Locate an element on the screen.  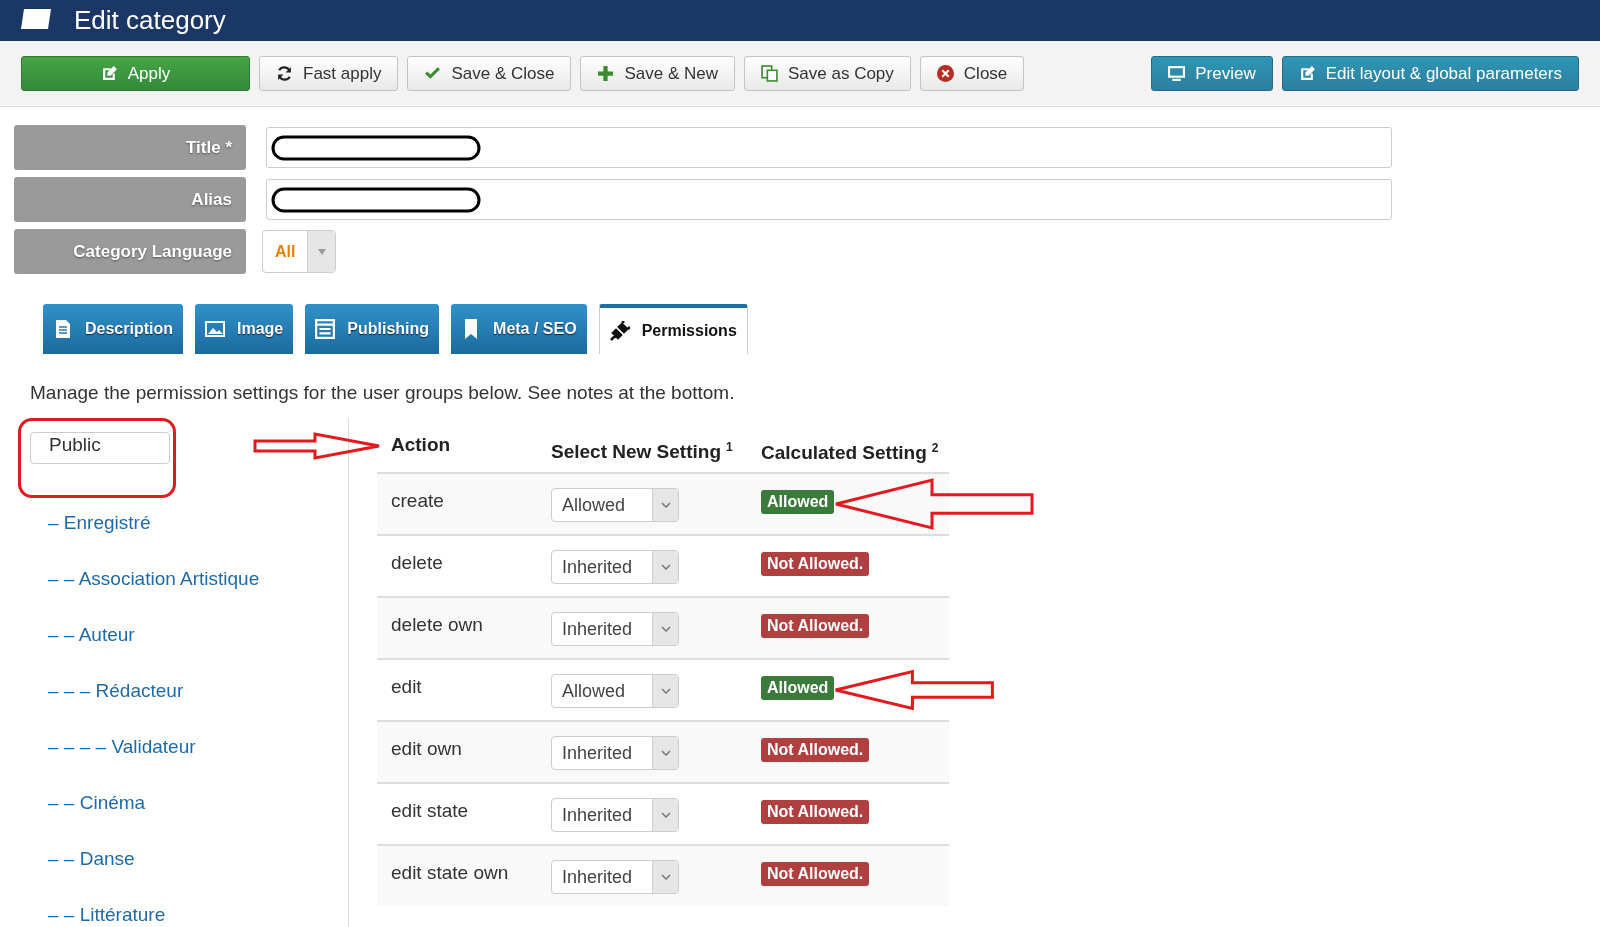
monitor-icon is located at coordinates (1177, 73).